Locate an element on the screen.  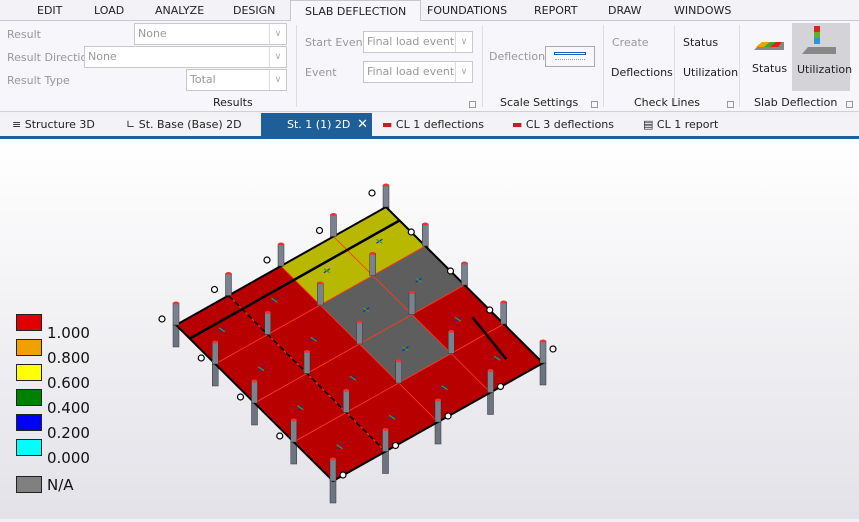
menu-slab-deflection: SLAB DEFLECTION is located at coordinates (356, 11).